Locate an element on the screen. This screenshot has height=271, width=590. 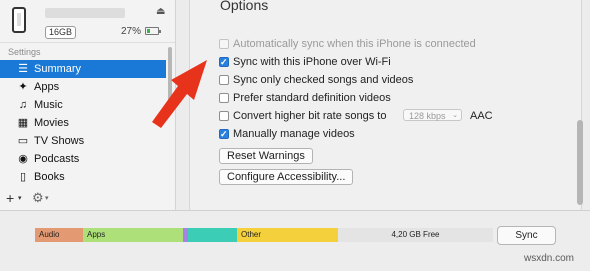
bitrate-format-label: AAC is located at coordinates (481, 116).